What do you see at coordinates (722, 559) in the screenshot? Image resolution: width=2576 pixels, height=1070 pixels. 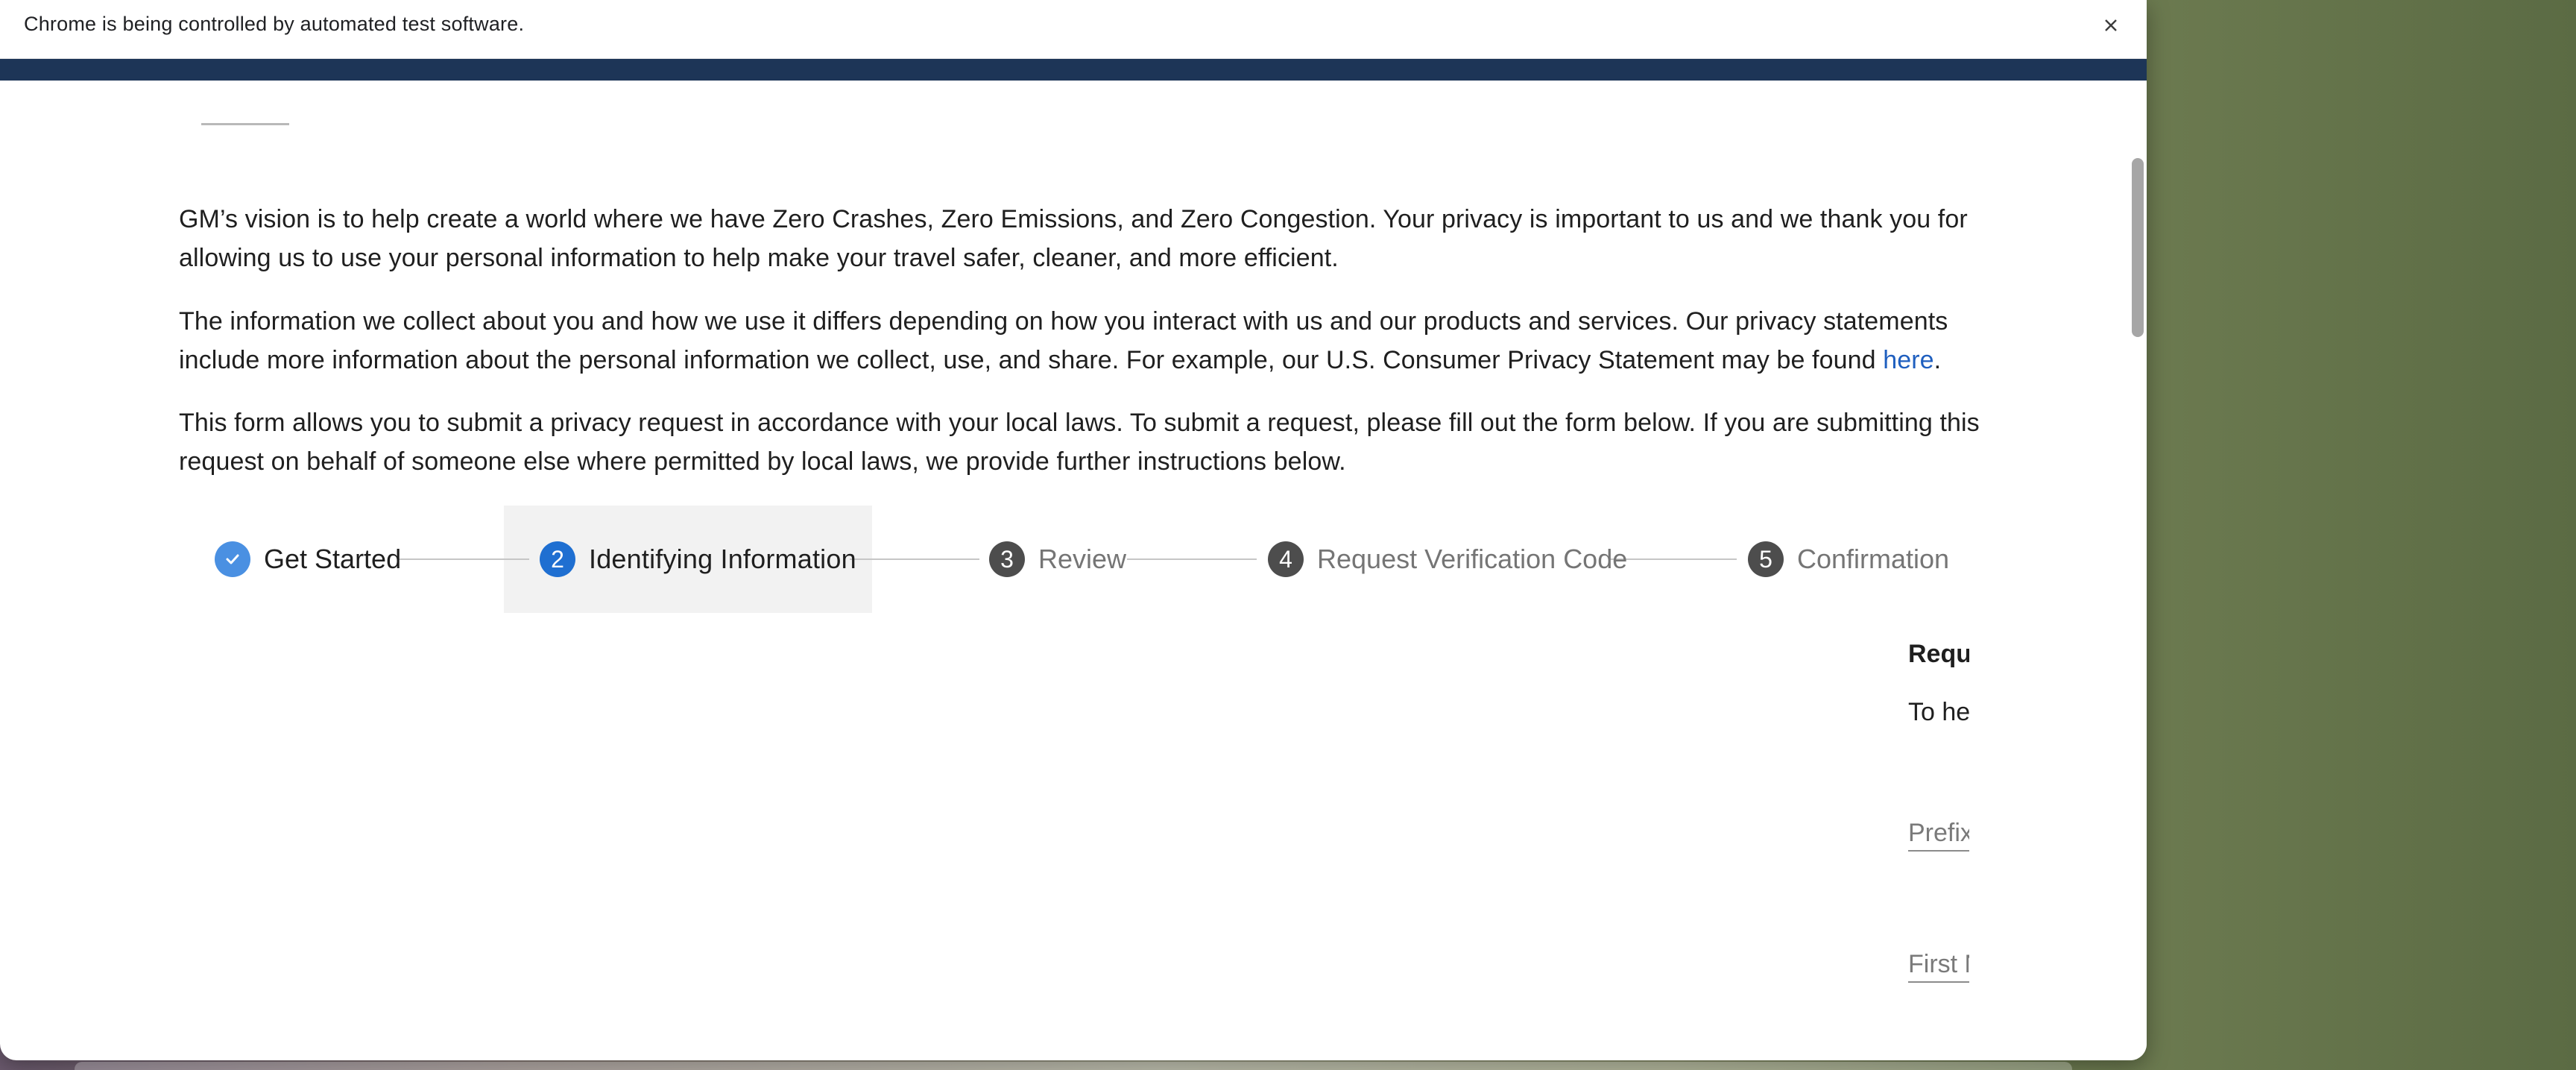 I see `step-label: Identifying Information` at bounding box center [722, 559].